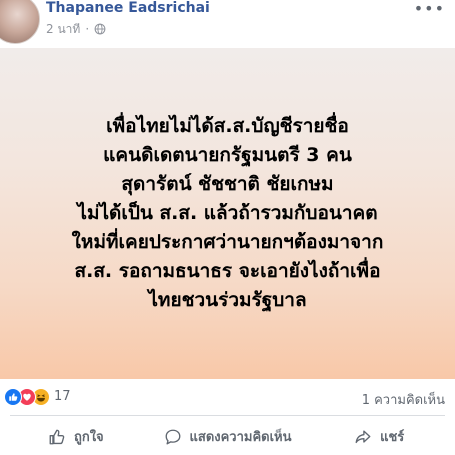 The width and height of the screenshot is (455, 455). What do you see at coordinates (363, 436) in the screenshot?
I see `share-icon` at bounding box center [363, 436].